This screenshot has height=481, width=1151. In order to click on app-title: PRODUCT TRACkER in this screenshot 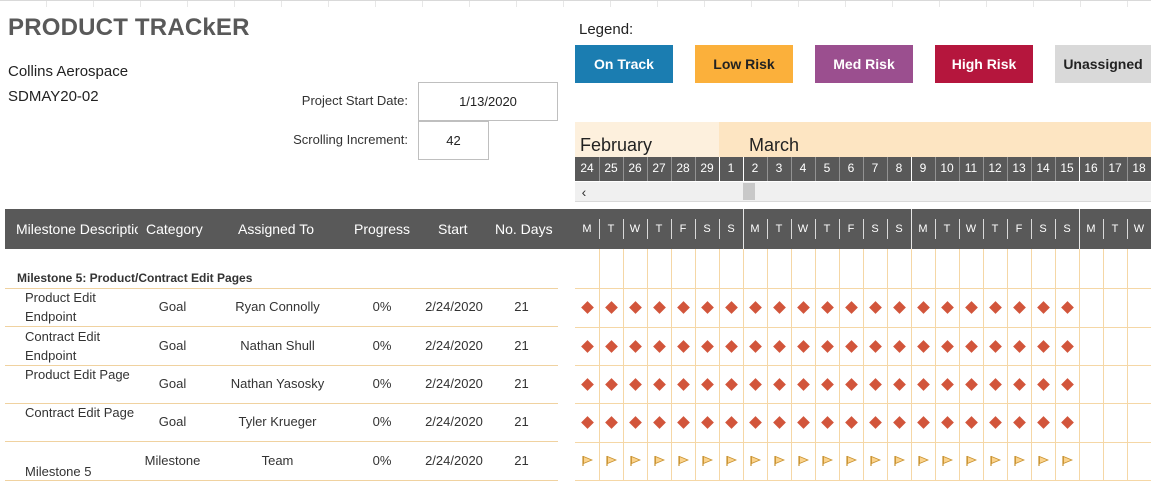, I will do `click(129, 27)`.